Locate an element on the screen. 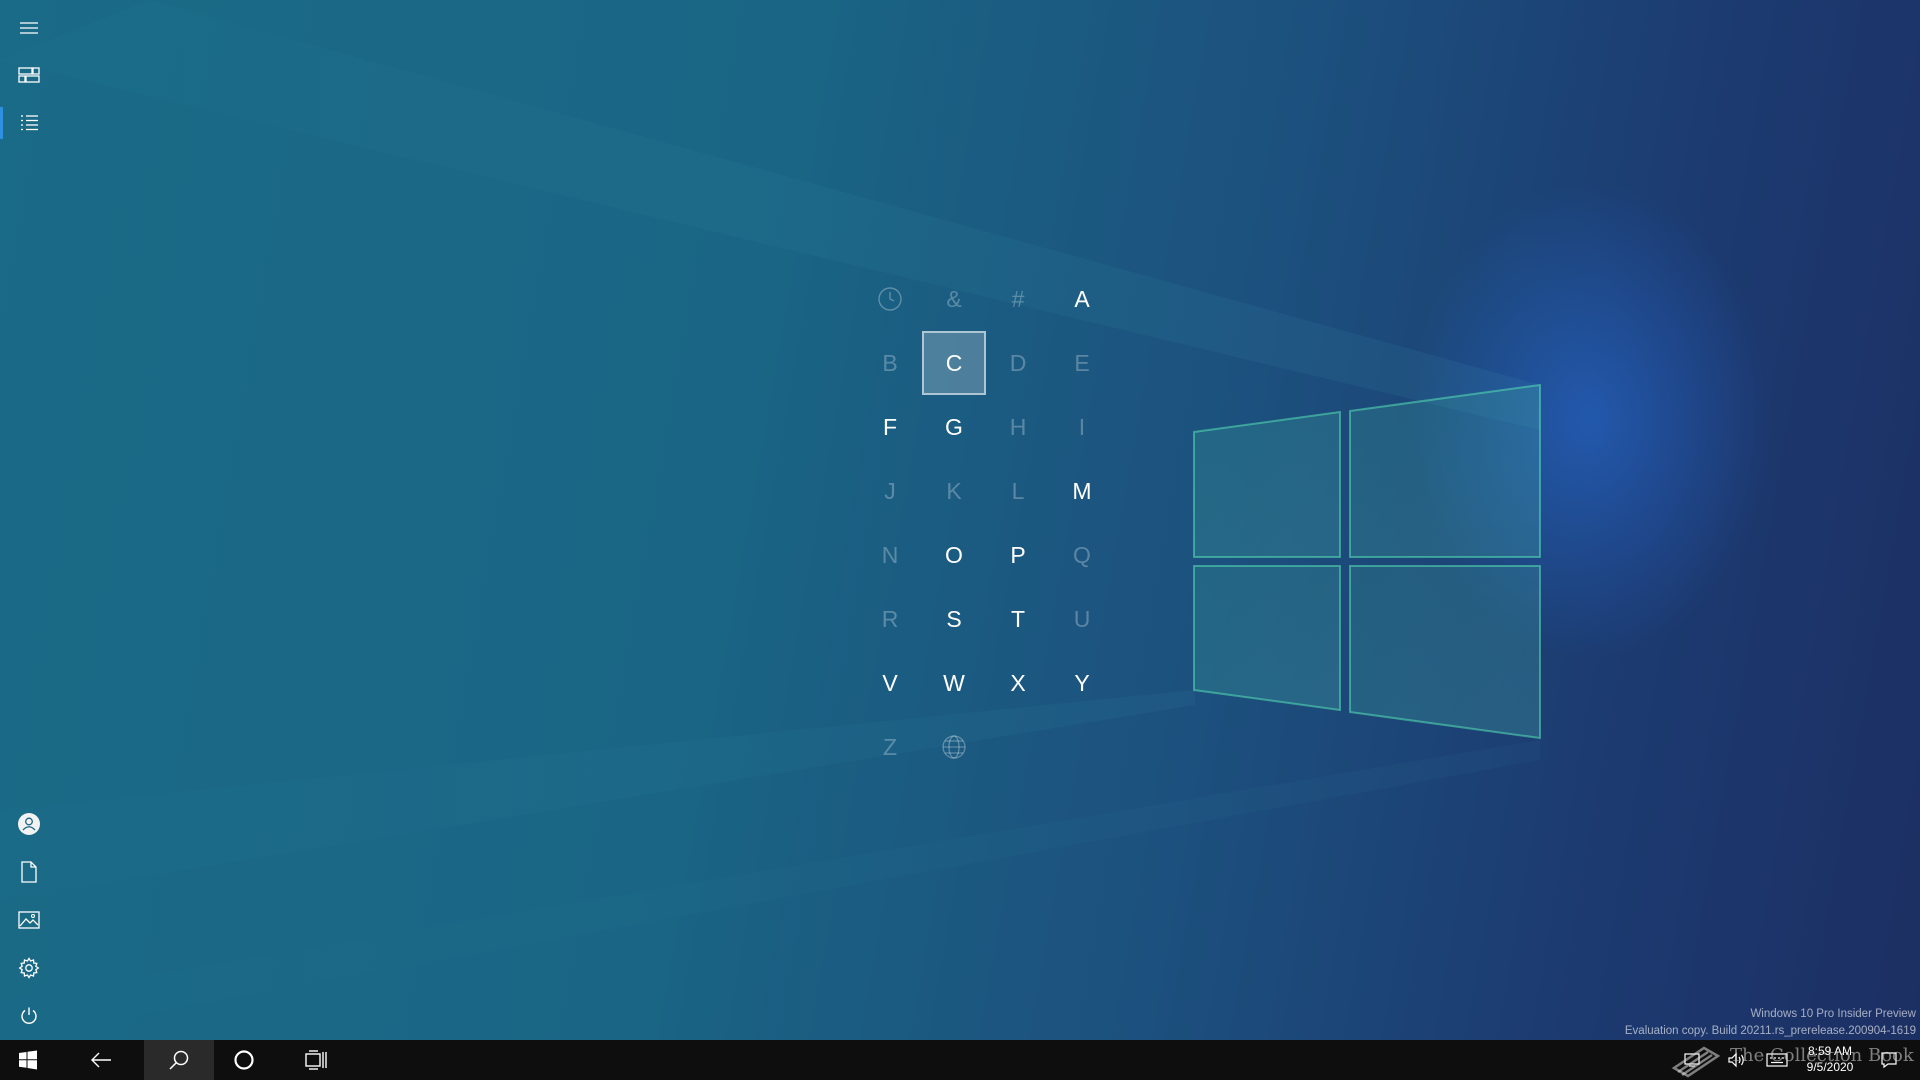 The image size is (1920, 1080). jump-letter-n: N is located at coordinates (890, 554).